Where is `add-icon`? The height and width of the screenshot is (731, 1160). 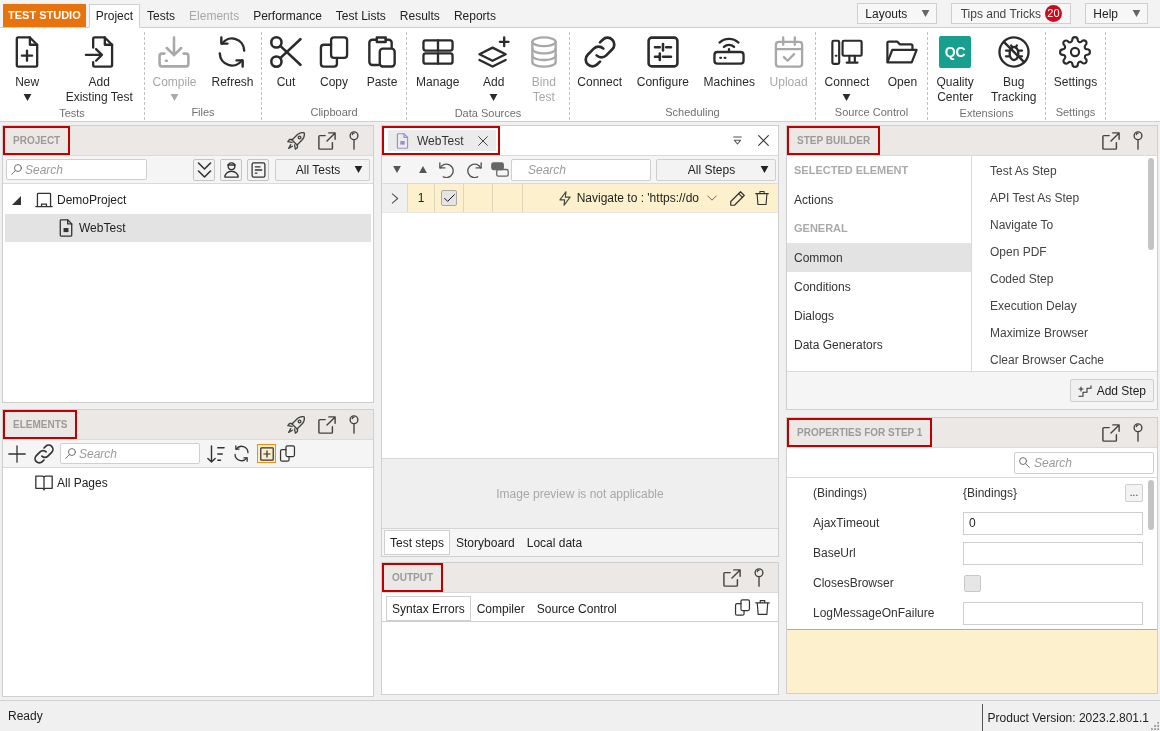 add-icon is located at coordinates (17, 453).